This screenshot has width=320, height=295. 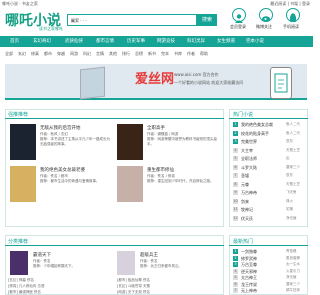 I want to click on rank-author: 宅猪, so click(x=289, y=209).